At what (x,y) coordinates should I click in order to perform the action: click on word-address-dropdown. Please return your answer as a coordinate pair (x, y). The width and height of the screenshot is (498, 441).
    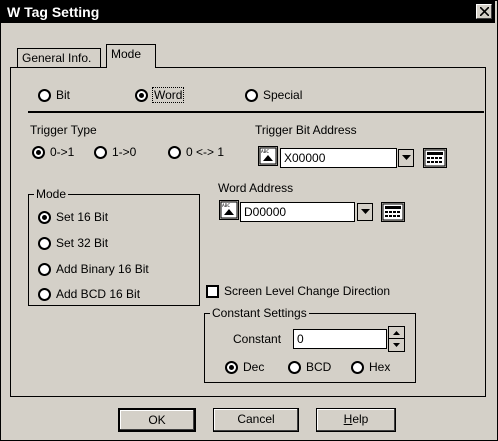
    Looking at the image, I should click on (365, 212).